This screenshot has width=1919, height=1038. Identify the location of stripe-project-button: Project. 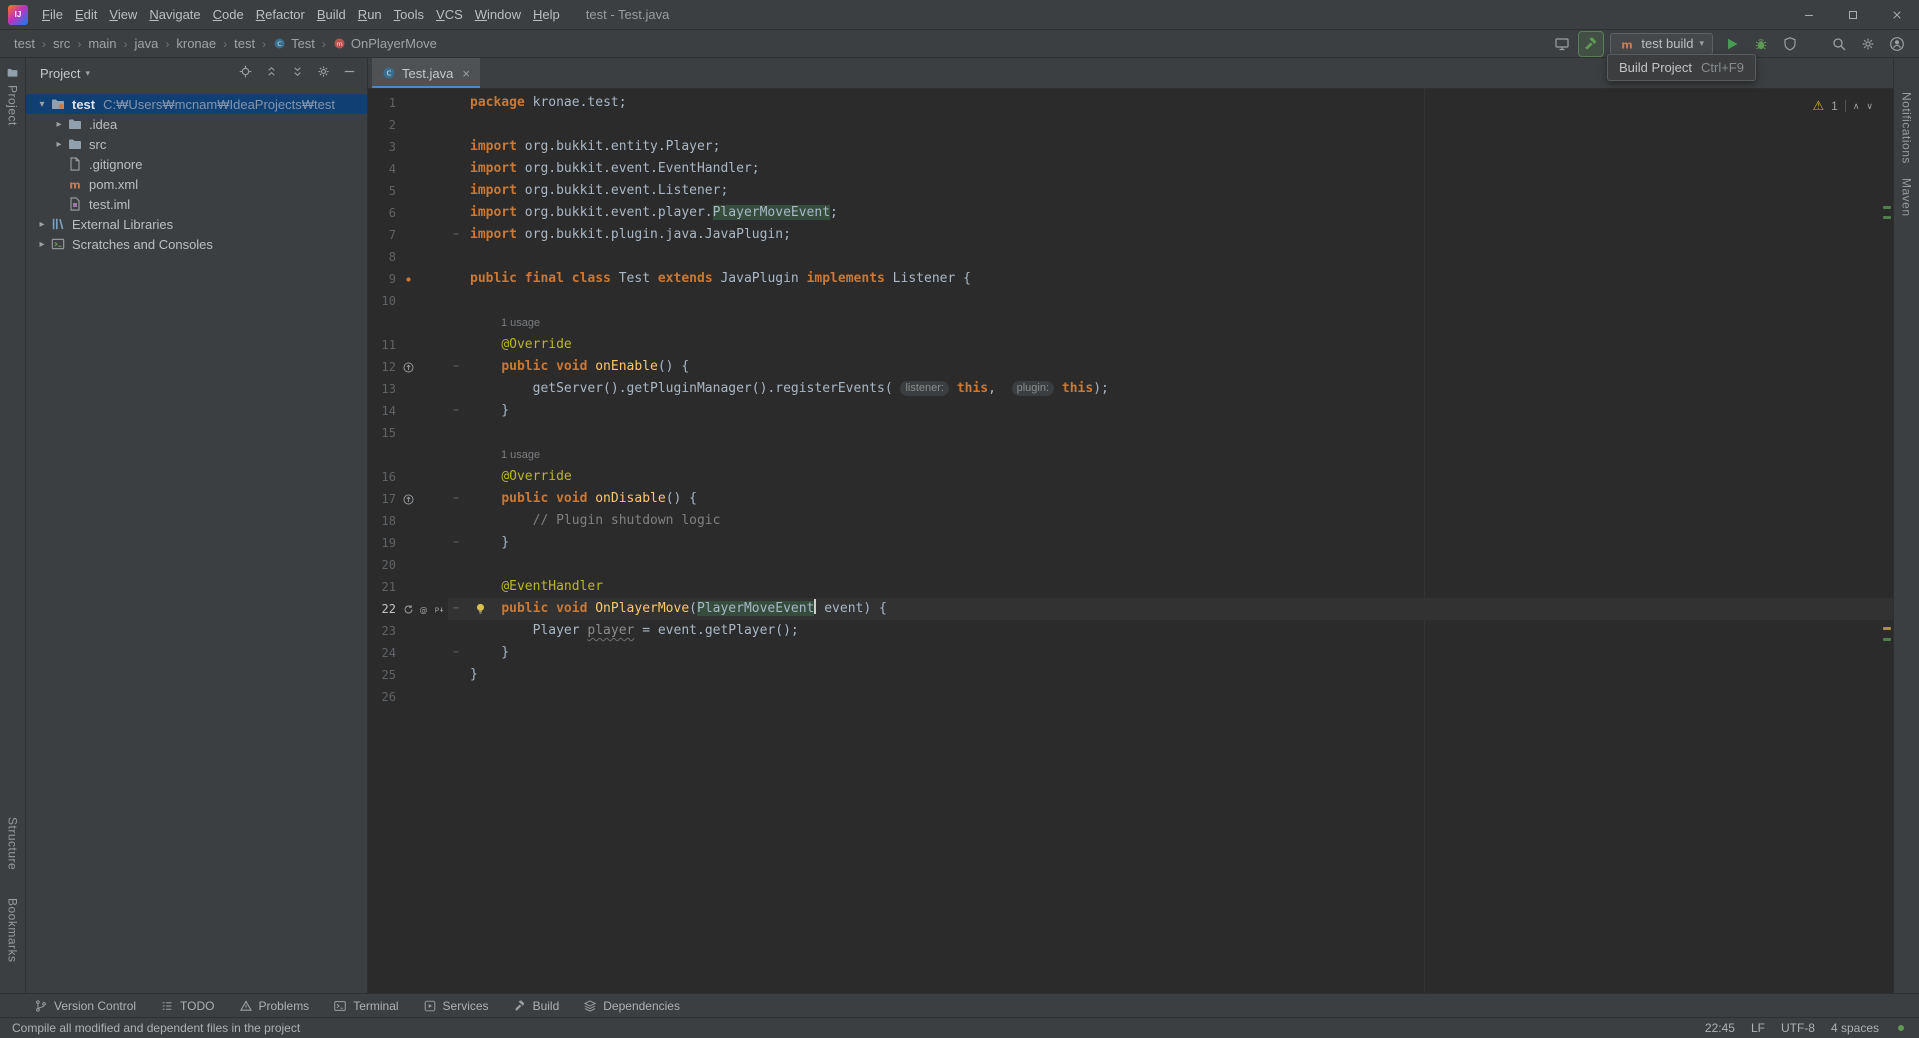
(13, 105).